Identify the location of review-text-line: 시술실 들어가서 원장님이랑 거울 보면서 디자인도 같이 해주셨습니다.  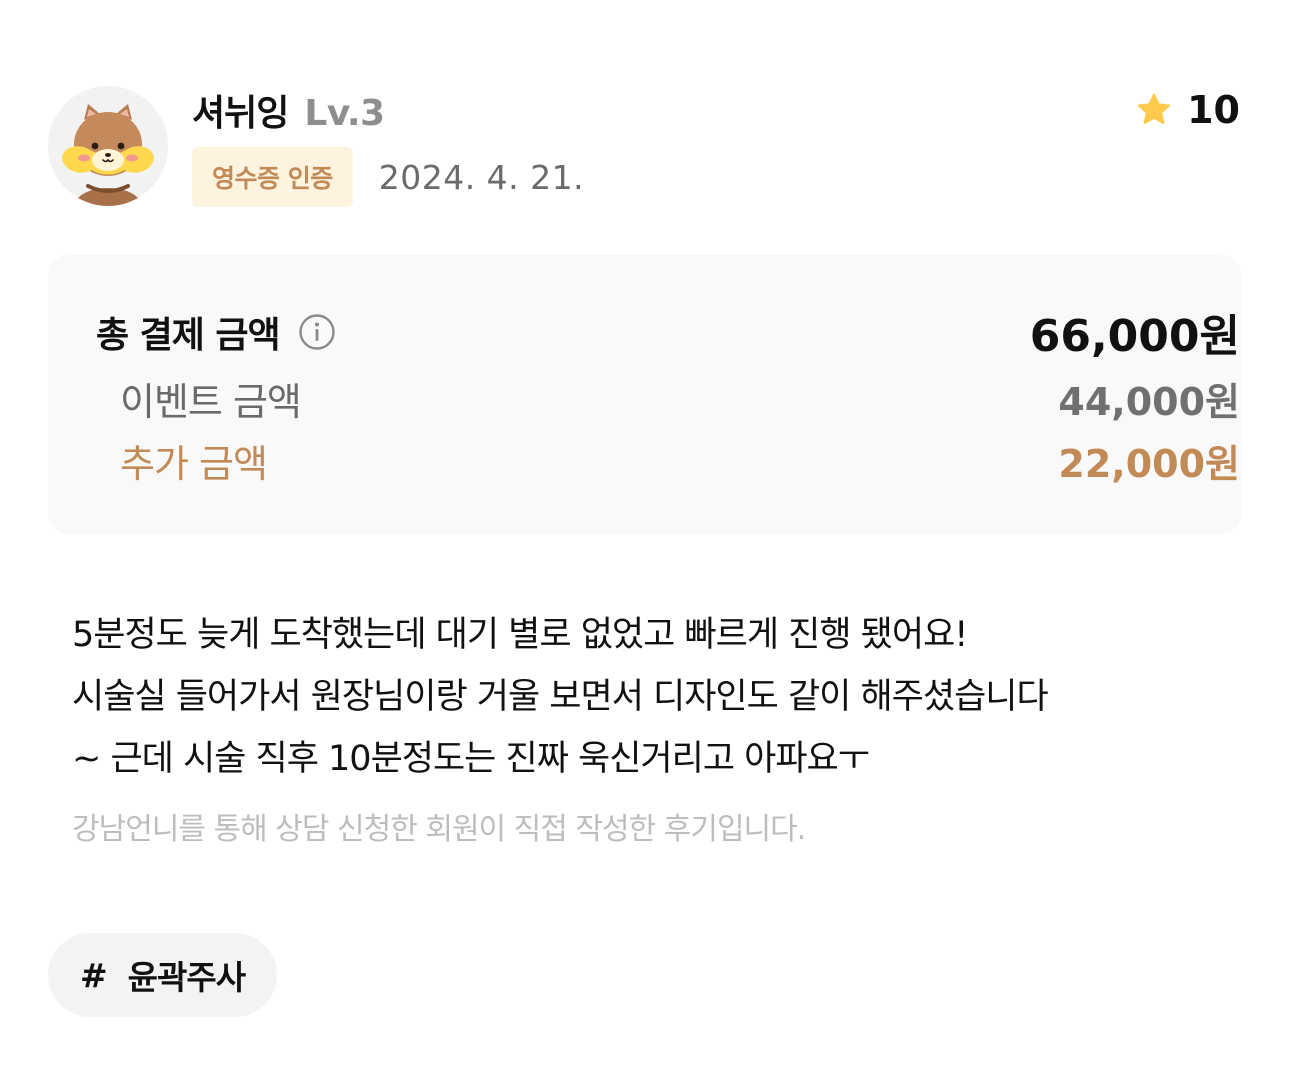
(560, 697).